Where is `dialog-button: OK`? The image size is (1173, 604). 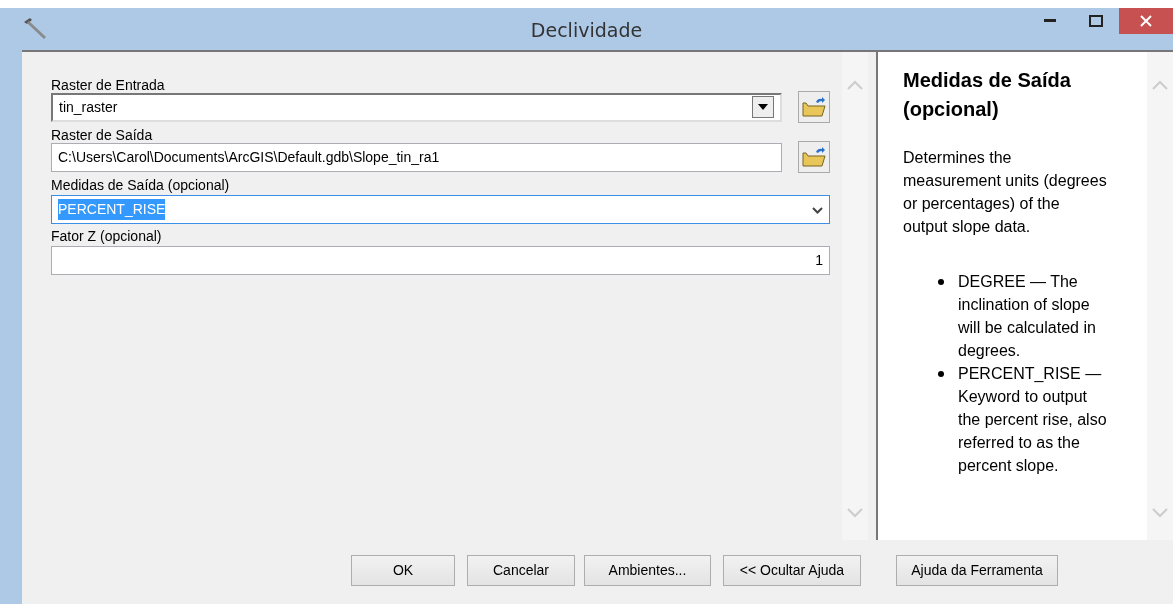
dialog-button: OK is located at coordinates (403, 570).